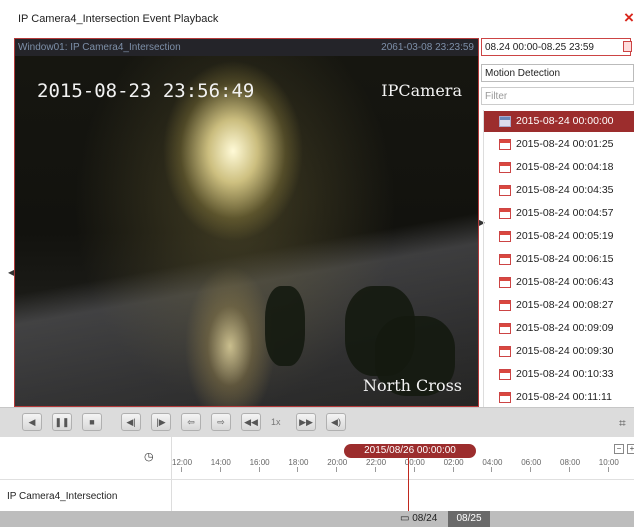  I want to click on day-current-label: 08/25, so click(469, 519).